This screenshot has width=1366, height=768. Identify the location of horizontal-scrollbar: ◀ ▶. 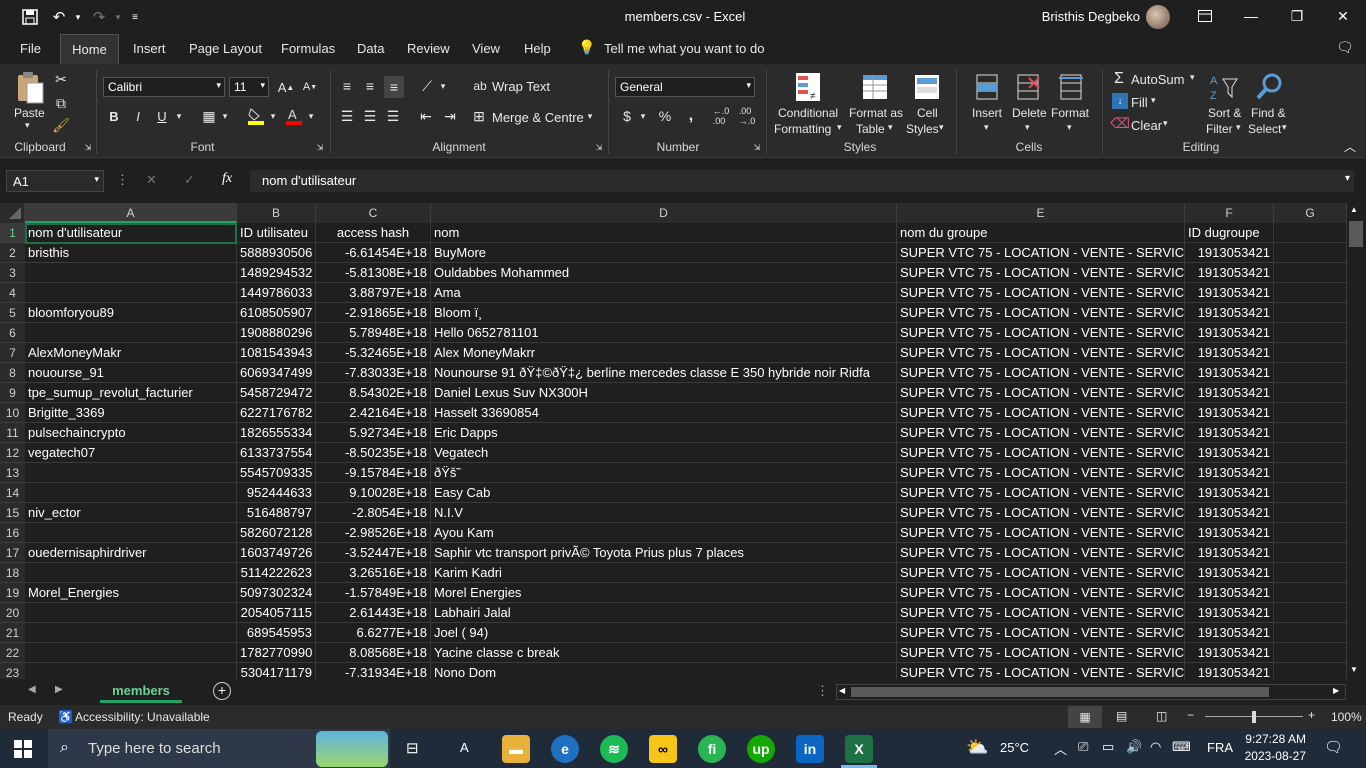
(1091, 692).